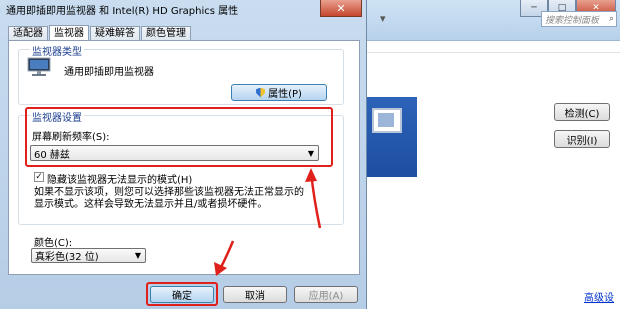 The image size is (620, 309). Describe the element at coordinates (109, 72) in the screenshot. I see `monitor-name: 通用即插即用监视器` at that location.